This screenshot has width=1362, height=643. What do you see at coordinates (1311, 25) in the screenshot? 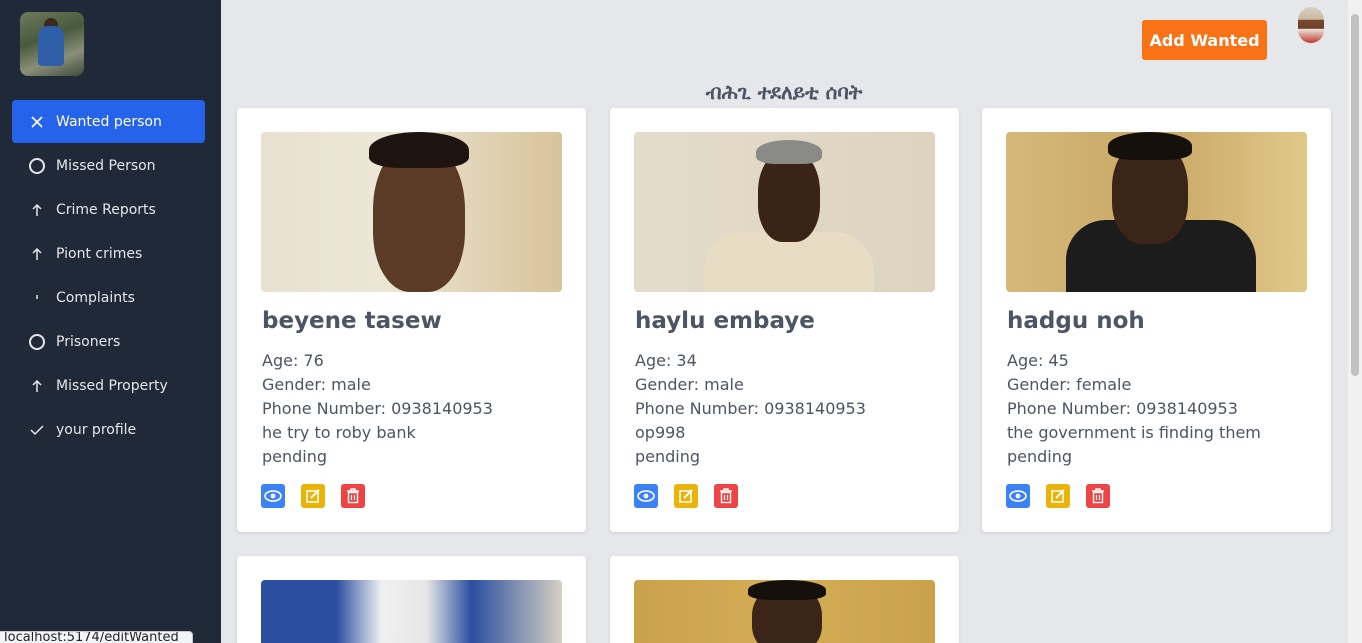
I see `avatar` at bounding box center [1311, 25].